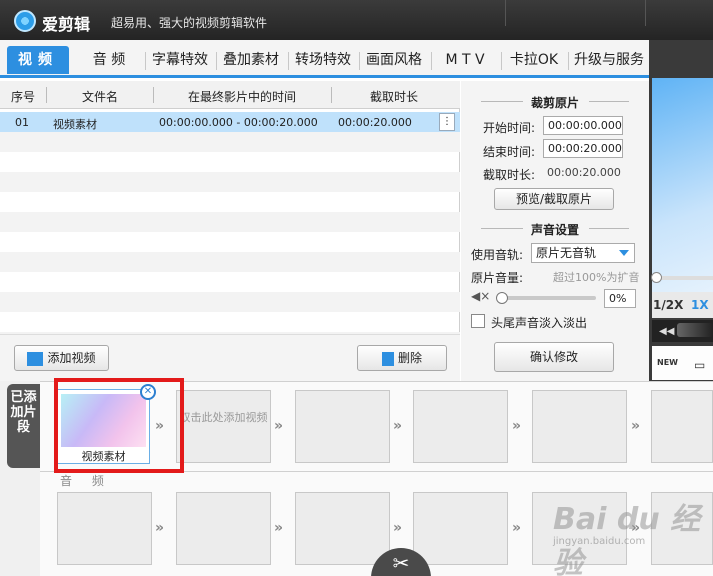  Describe the element at coordinates (251, 60) in the screenshot. I see `tab-overlay: 叠加素材` at that location.